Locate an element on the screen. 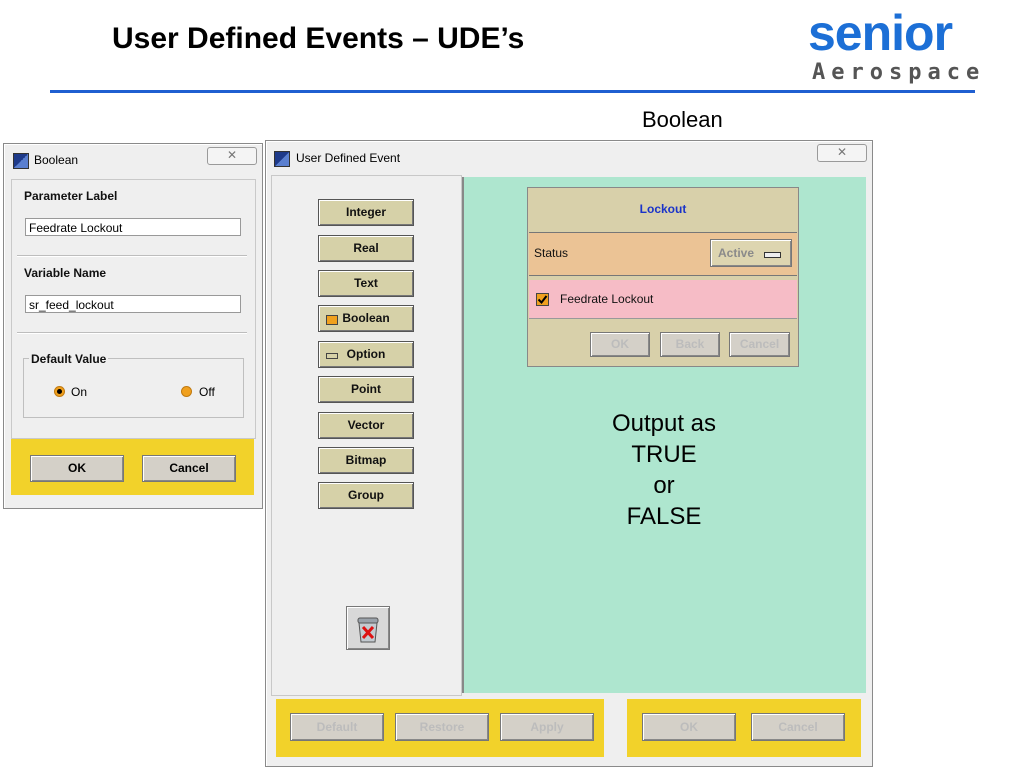 The height and width of the screenshot is (767, 1024). slide-title: User Defined Events – UDE’s is located at coordinates (318, 38).